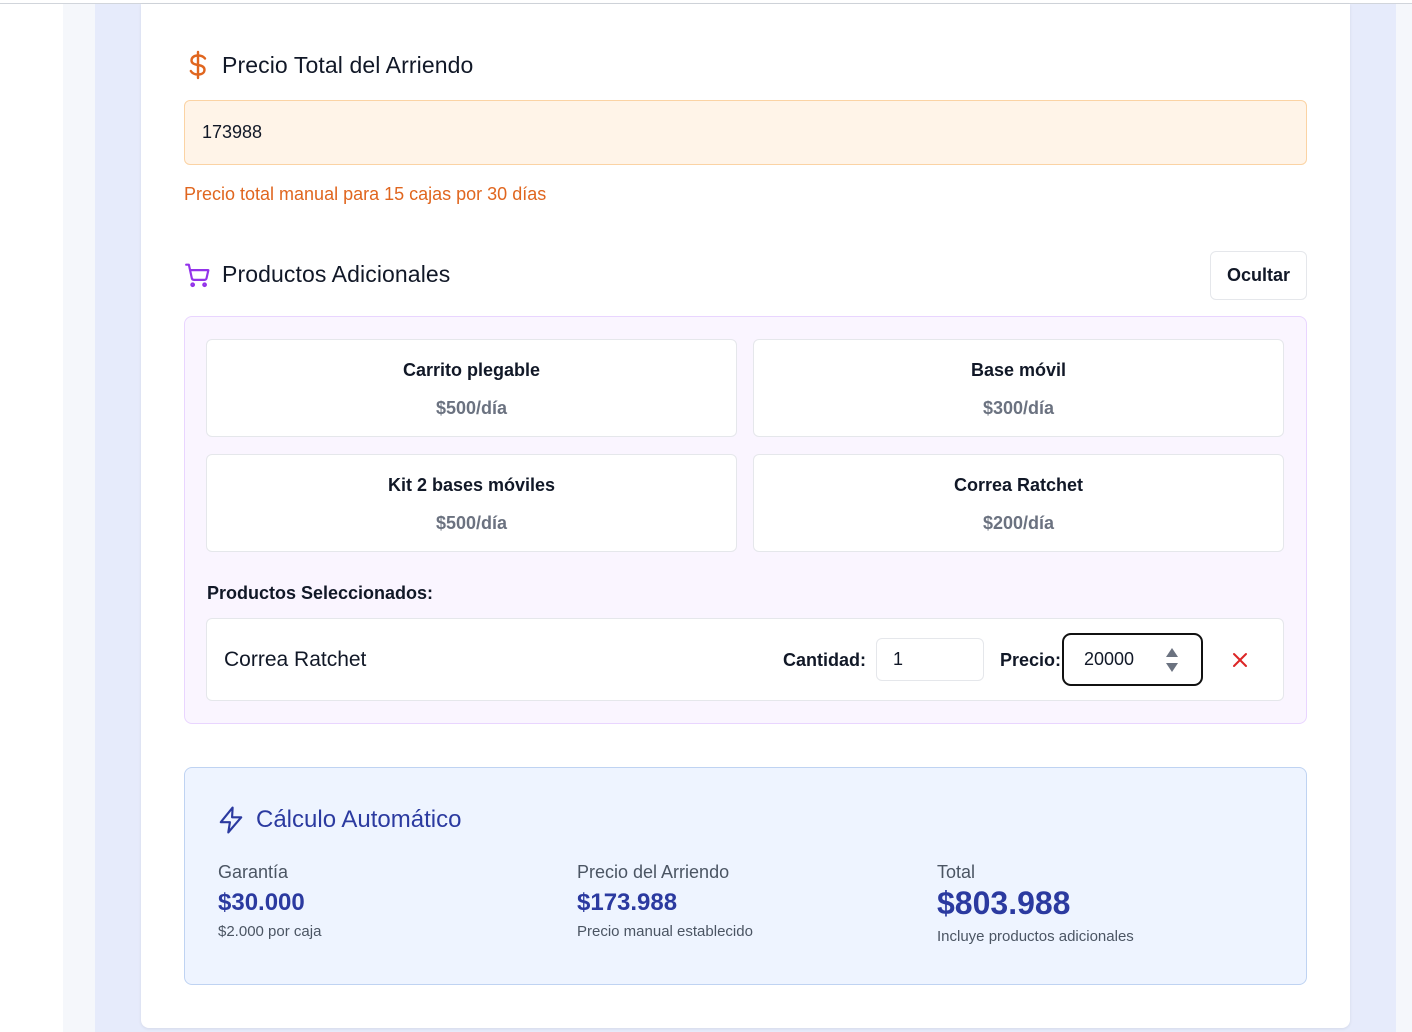 Image resolution: width=1412 pixels, height=1032 pixels. I want to click on total-price-value: 173988, so click(232, 132).